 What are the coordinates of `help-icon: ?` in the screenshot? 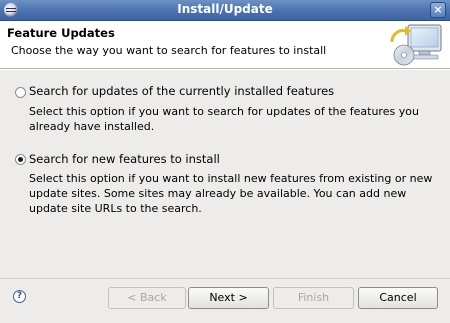 It's located at (19, 296).